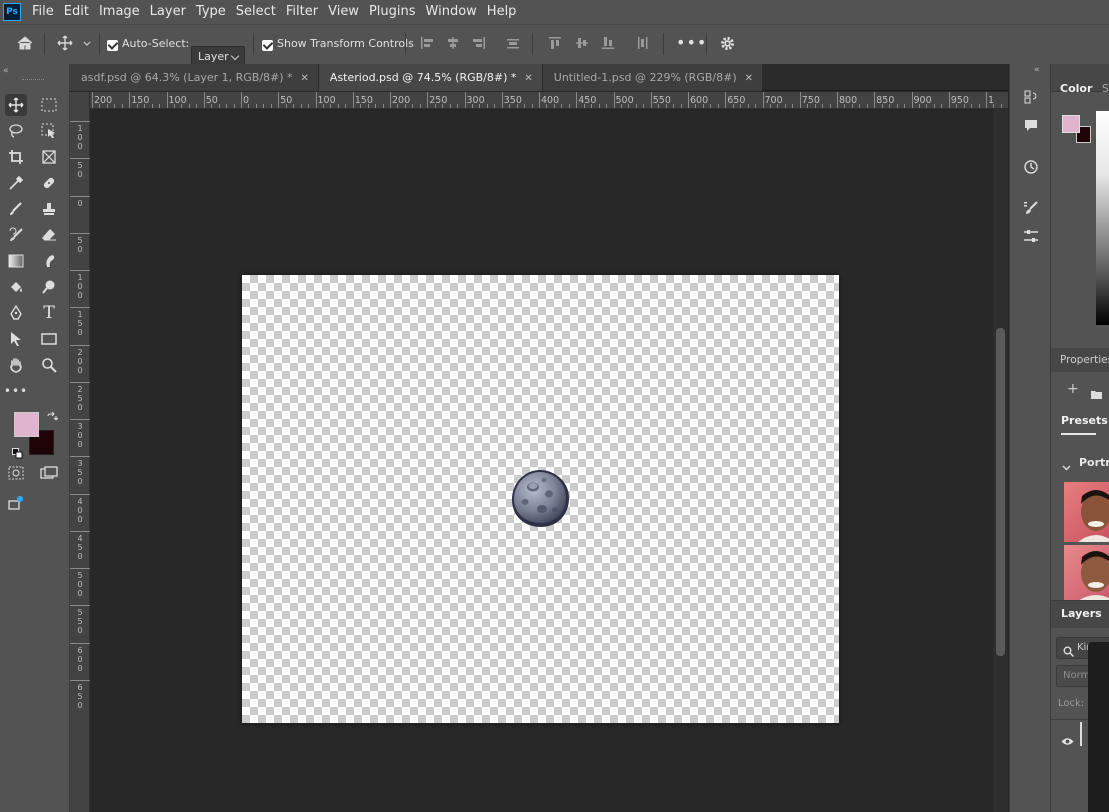 The width and height of the screenshot is (1109, 812). Describe the element at coordinates (608, 44) in the screenshot. I see `align-bottom-icon` at that location.